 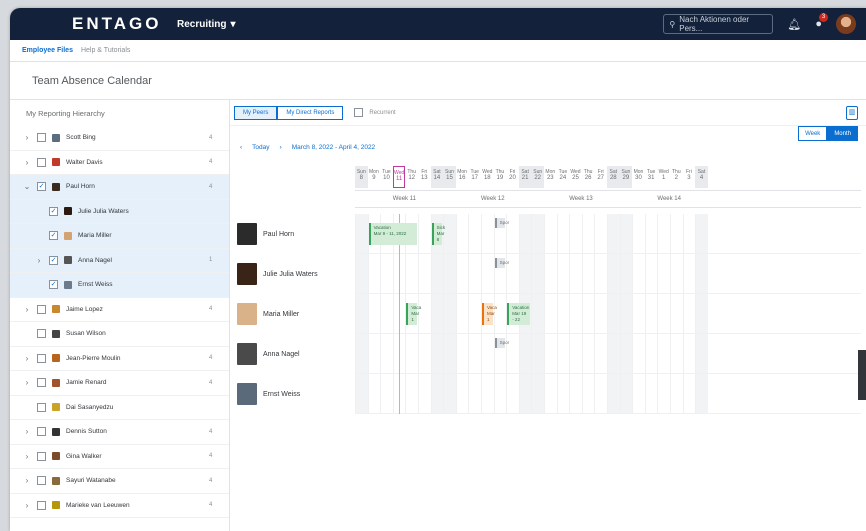 I want to click on absence-event: Sick Mar 8, so click(x=438, y=234).